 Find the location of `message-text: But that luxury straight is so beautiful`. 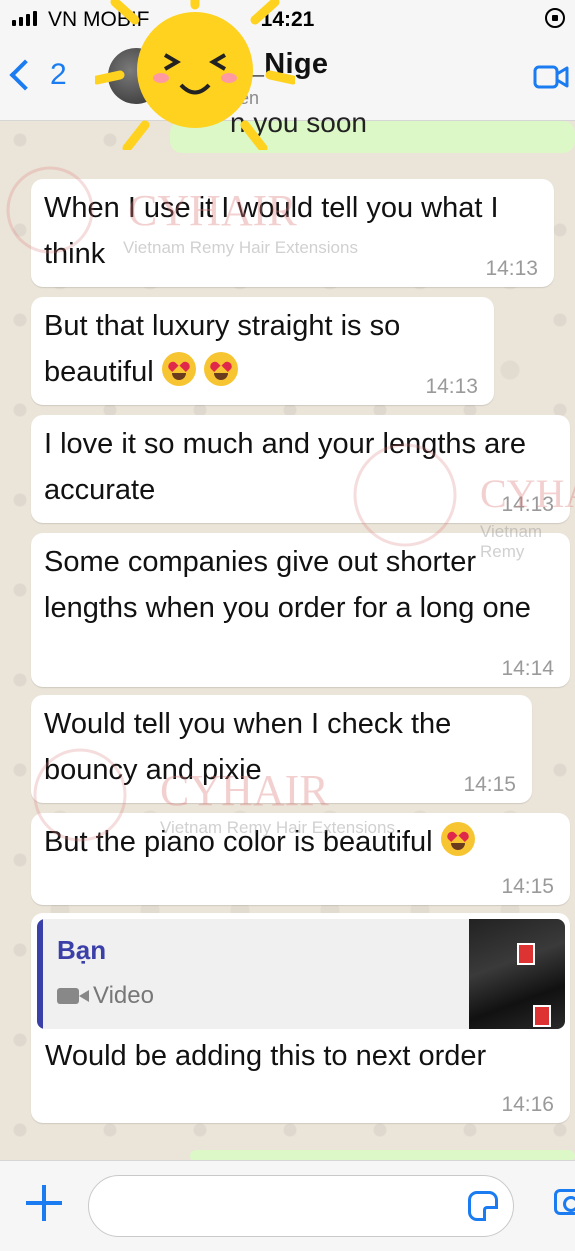

message-text: But that luxury straight is so beautiful is located at coordinates (222, 349).